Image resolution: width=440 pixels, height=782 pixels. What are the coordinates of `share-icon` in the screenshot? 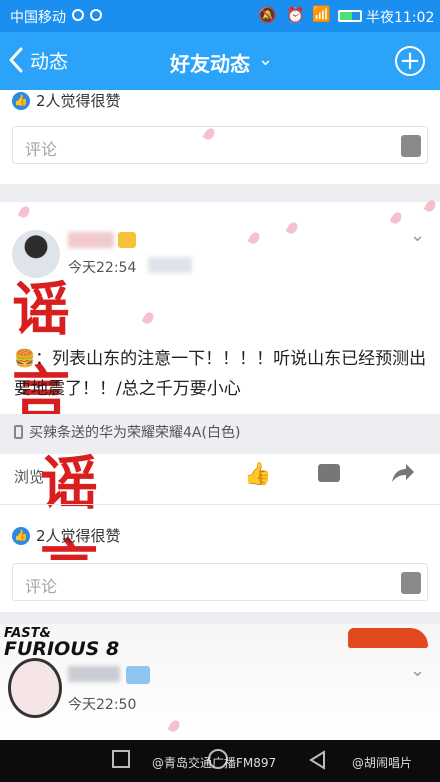 It's located at (403, 473).